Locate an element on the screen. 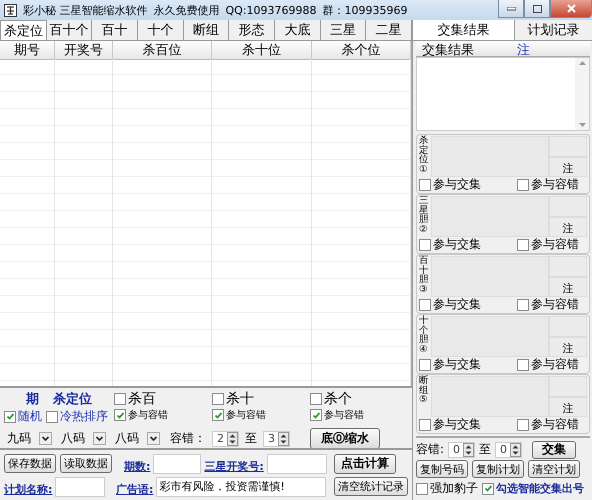 This screenshot has height=500, width=592. clear-records-button: 清空统计记录 is located at coordinates (371, 486).